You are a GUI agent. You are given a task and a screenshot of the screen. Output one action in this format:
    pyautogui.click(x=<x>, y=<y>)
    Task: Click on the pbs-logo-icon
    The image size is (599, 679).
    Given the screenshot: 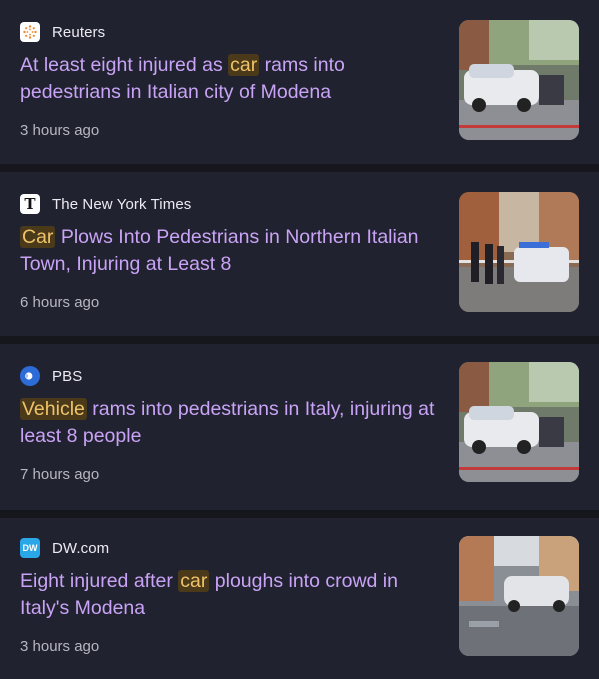 What is the action you would take?
    pyautogui.click(x=30, y=376)
    